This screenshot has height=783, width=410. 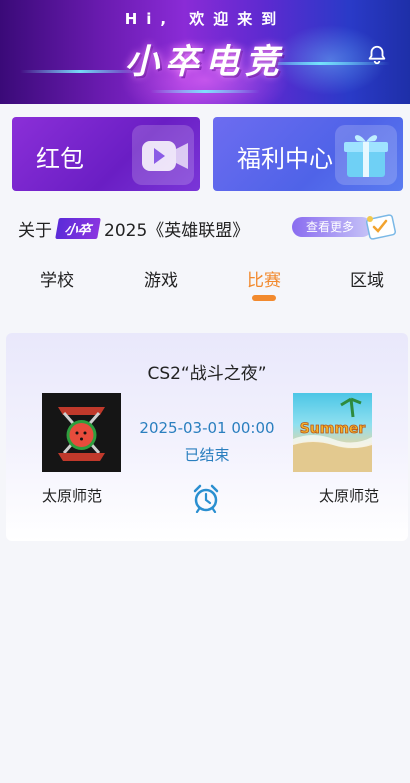 What do you see at coordinates (177, 230) in the screenshot?
I see `announcement-text: 2025《英雄联盟》` at bounding box center [177, 230].